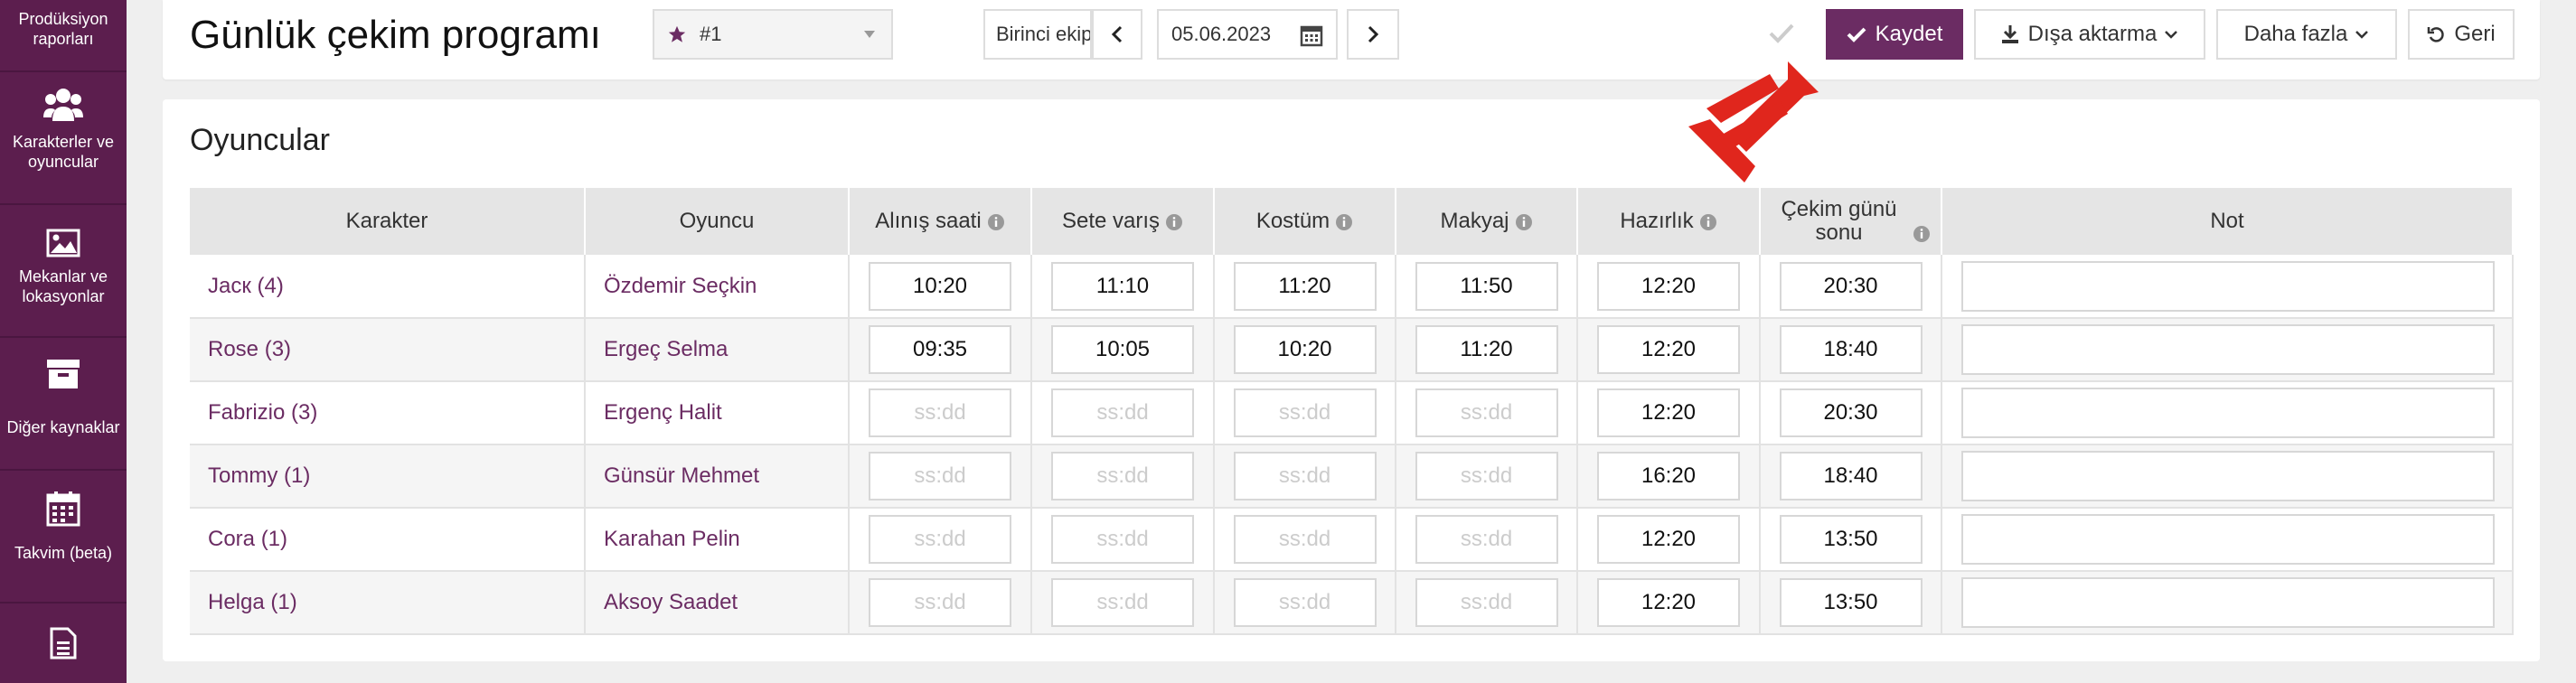 This screenshot has width=2576, height=683. I want to click on unit-select: Birinci ekip, so click(1037, 34).